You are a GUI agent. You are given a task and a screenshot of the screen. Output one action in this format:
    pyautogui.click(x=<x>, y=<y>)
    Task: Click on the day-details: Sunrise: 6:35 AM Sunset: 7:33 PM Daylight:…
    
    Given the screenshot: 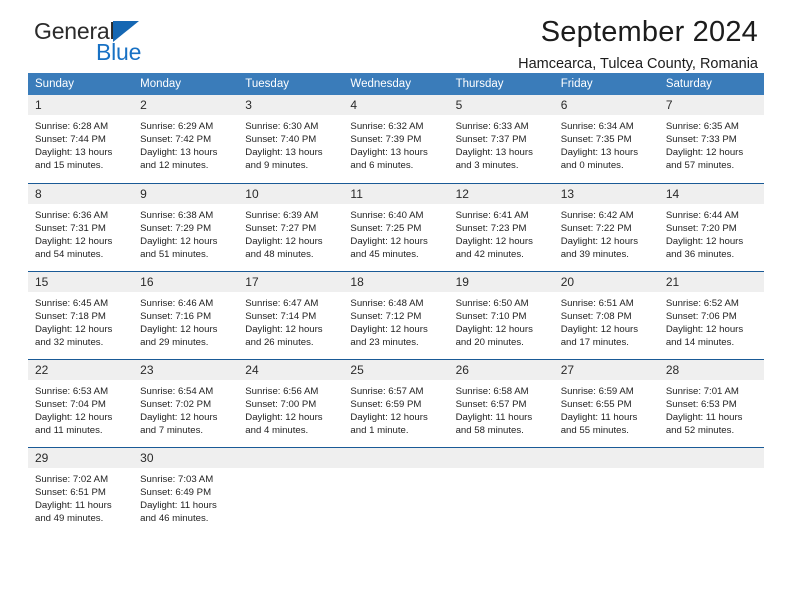 What is the action you would take?
    pyautogui.click(x=711, y=143)
    